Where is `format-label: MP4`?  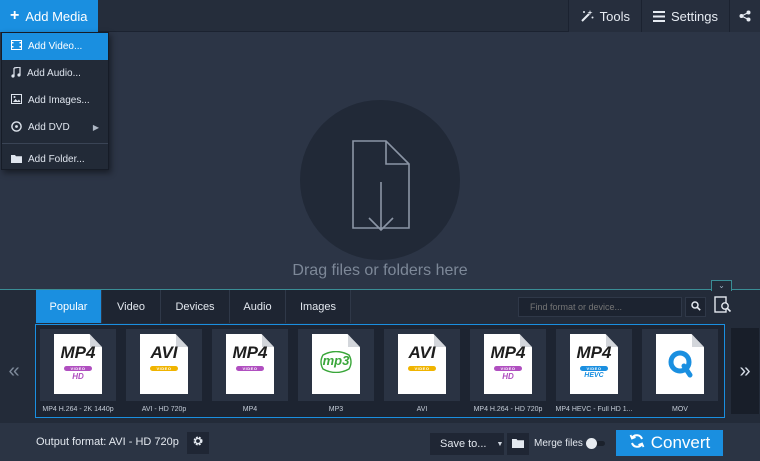
format-label: MP4 is located at coordinates (250, 409).